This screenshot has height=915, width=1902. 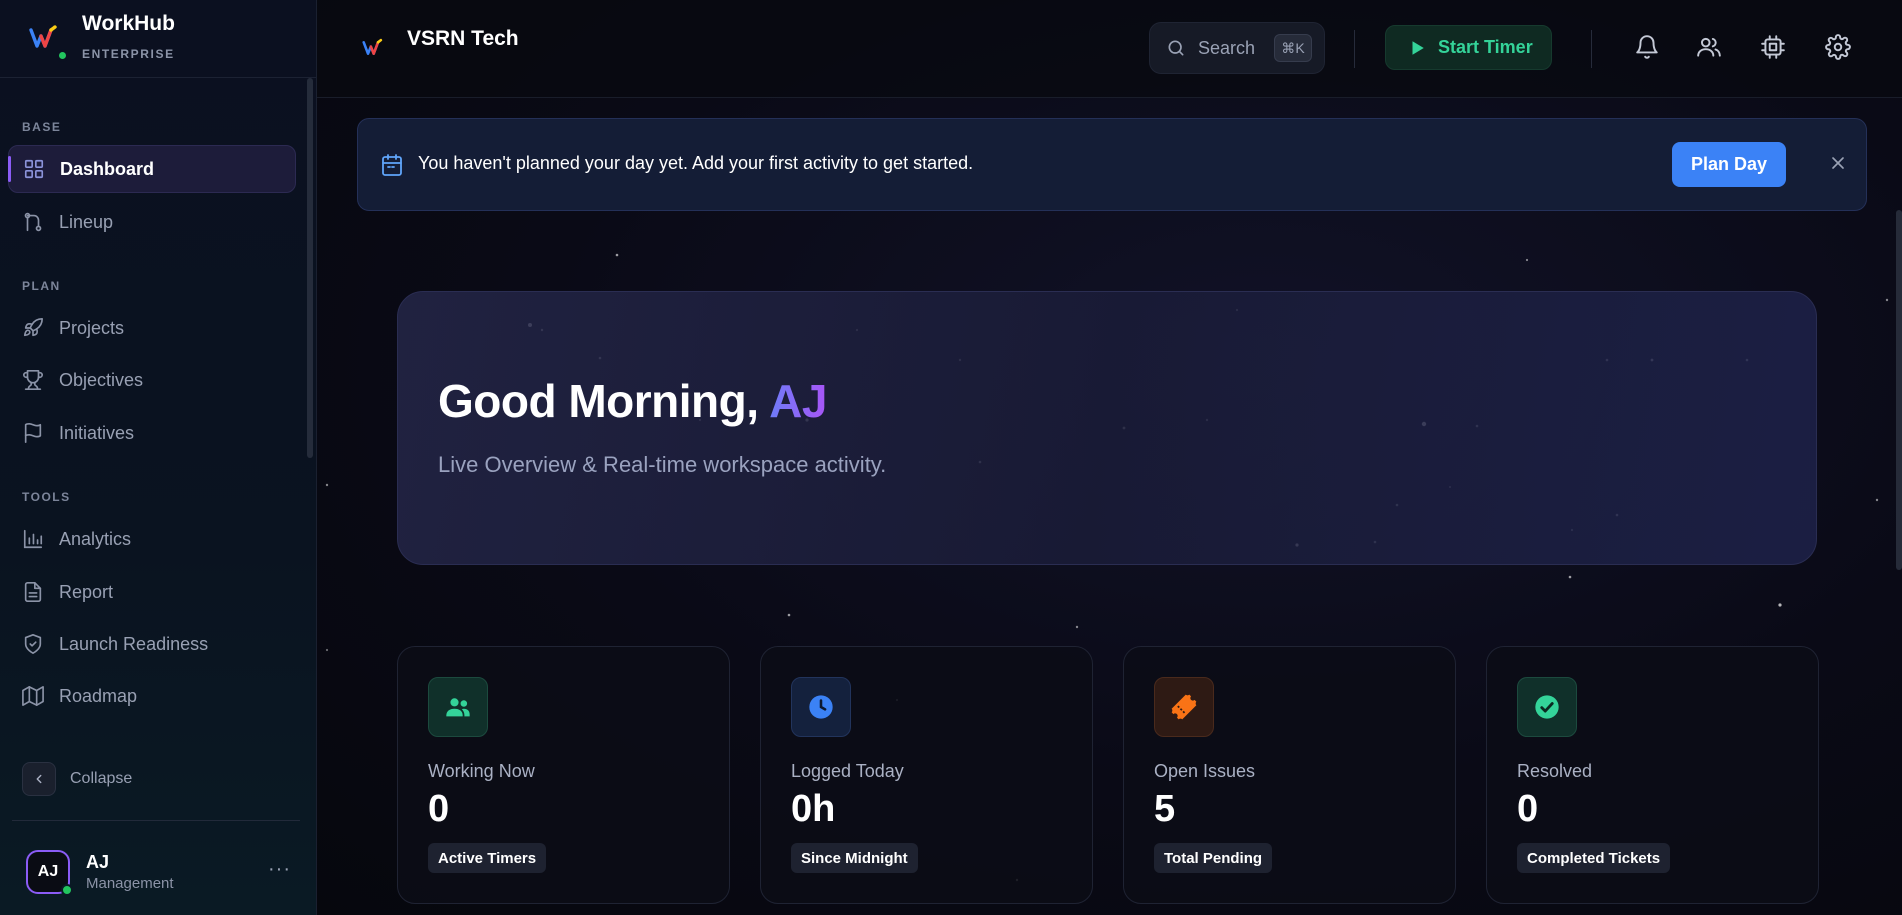 I want to click on sidebar-item-label: Initiatives, so click(x=97, y=432).